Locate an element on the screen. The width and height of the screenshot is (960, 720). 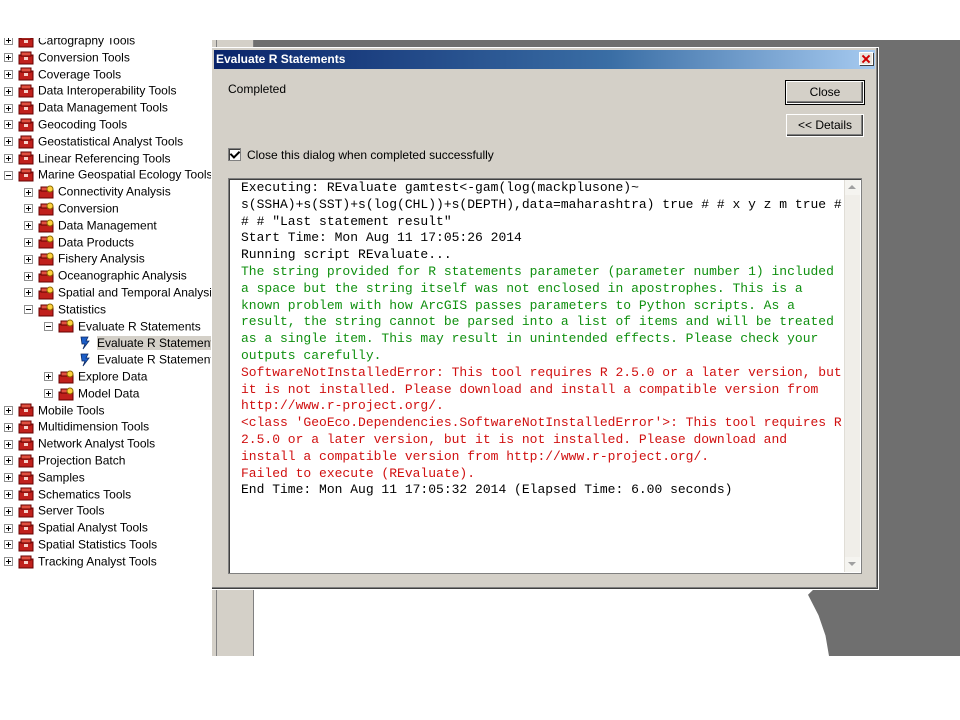
tree-item: Multidimension Tools is located at coordinates (76, 426).